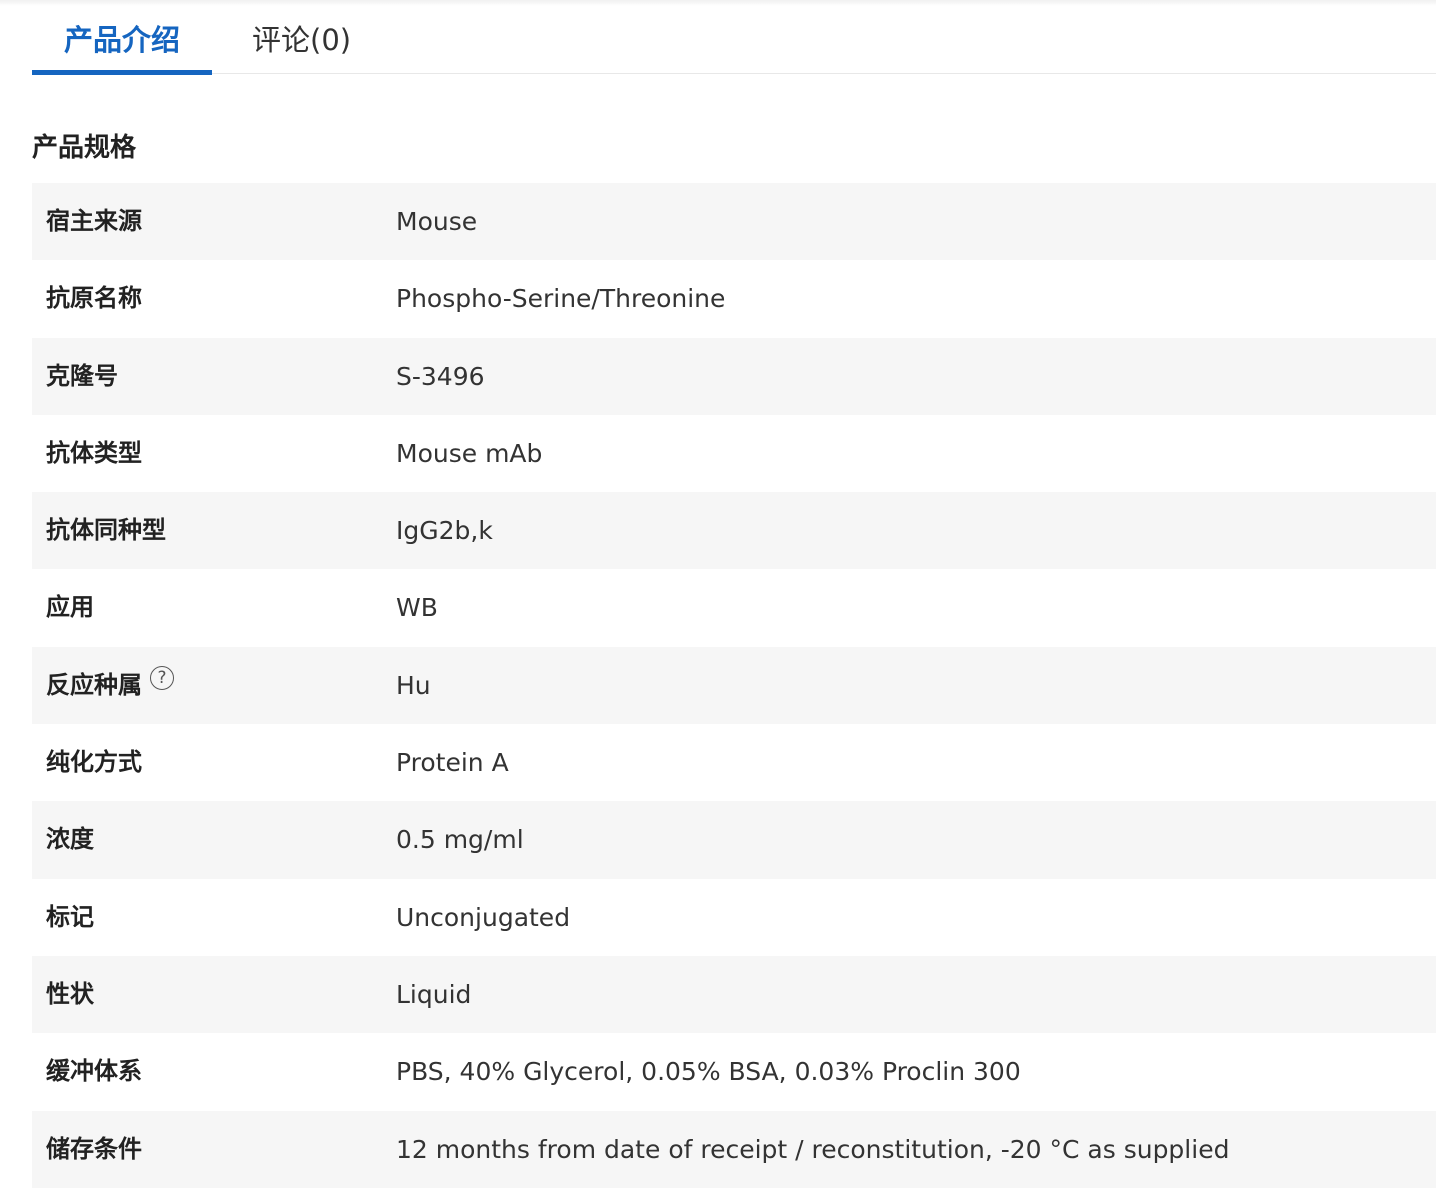  Describe the element at coordinates (734, 762) in the screenshot. I see `spec-row-purification: 纯化方式 Protein A` at that location.